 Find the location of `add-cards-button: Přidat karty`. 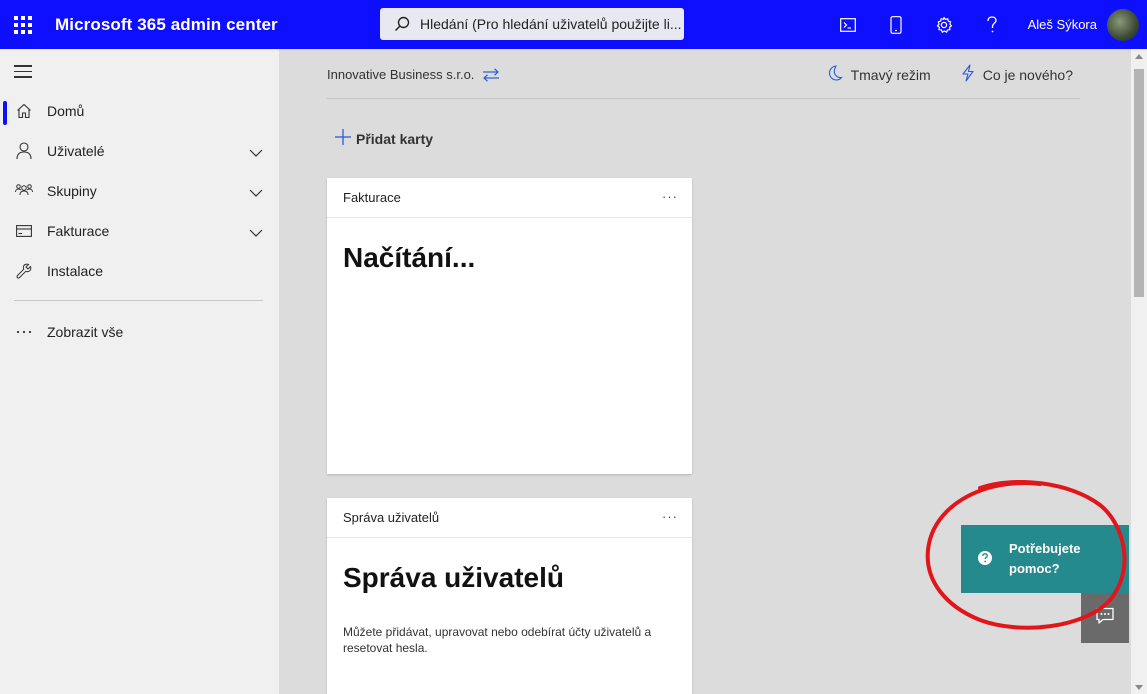

add-cards-button: Přidat karty is located at coordinates (383, 138).